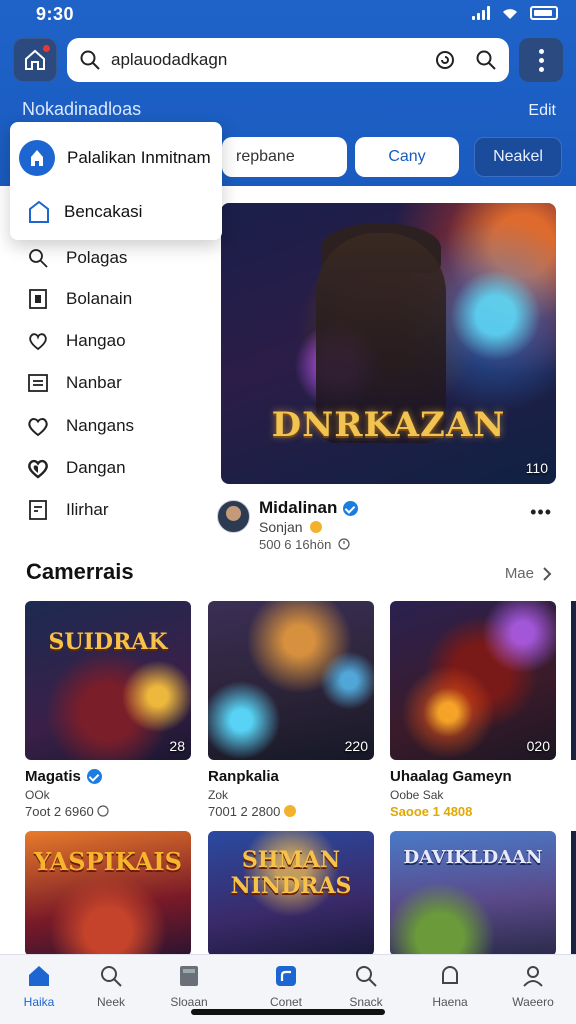 This screenshot has width=576, height=1024. I want to click on card-meta: Saooe 1 4808, so click(473, 811).